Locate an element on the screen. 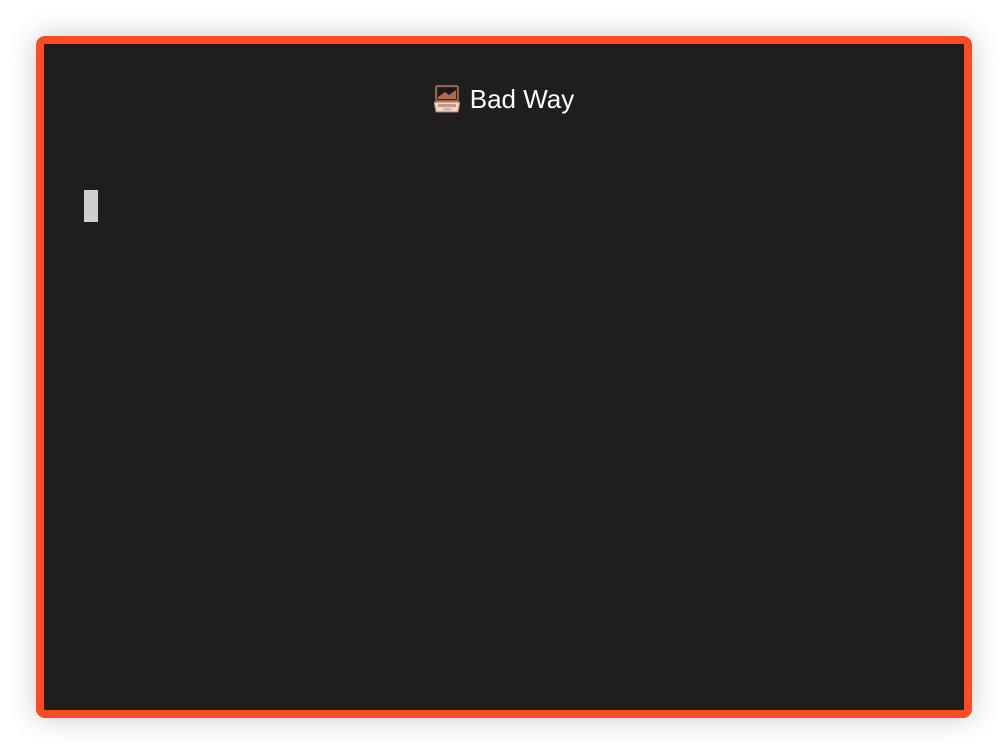  text-cursor is located at coordinates (91, 206).